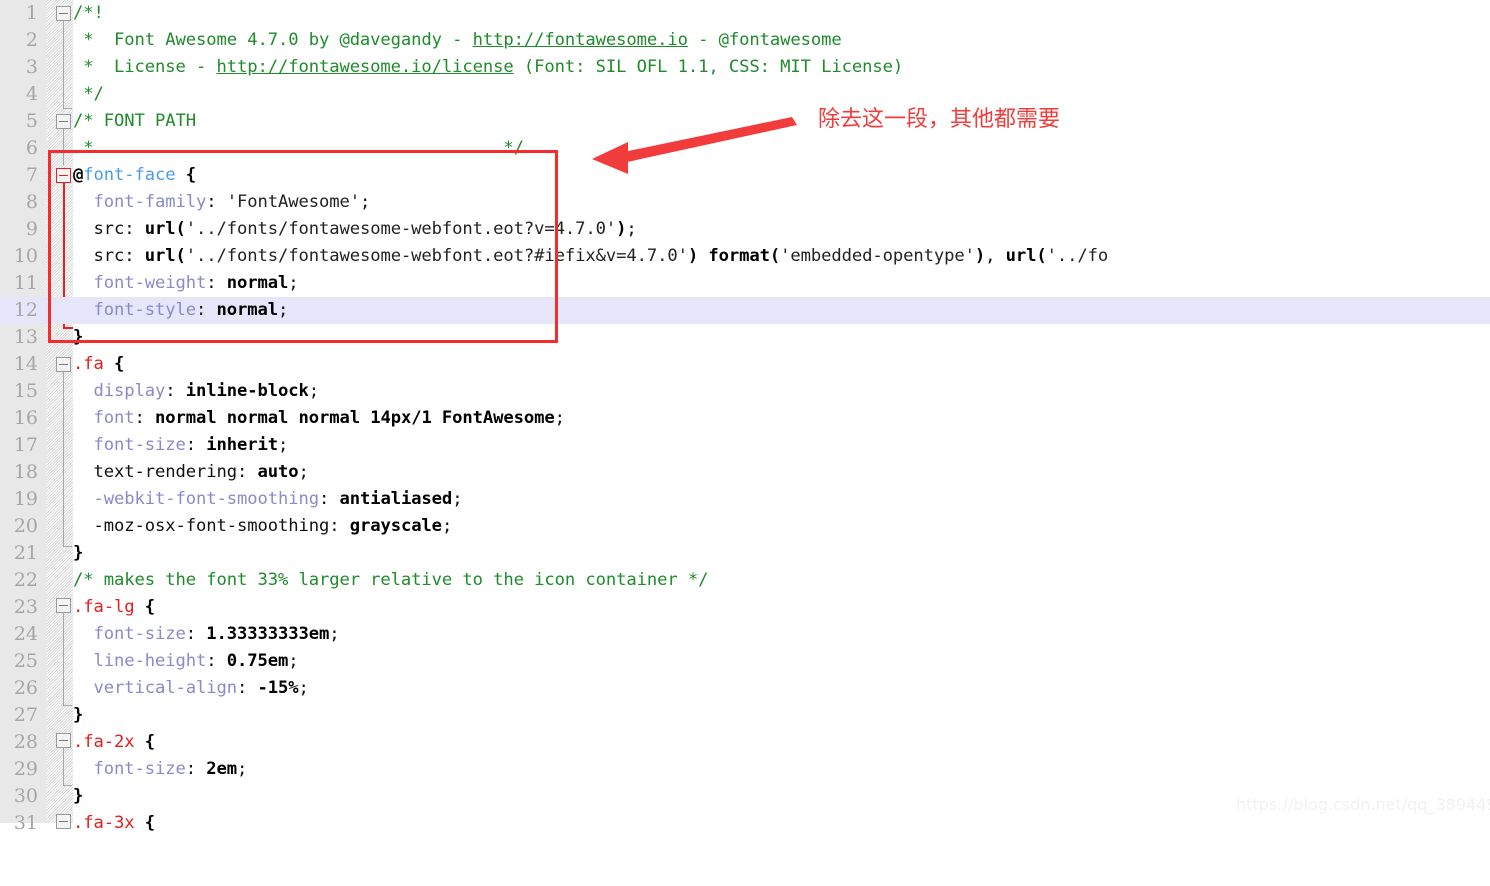 Image resolution: width=1490 pixels, height=886 pixels. Describe the element at coordinates (745, 553) in the screenshot. I see `code-row: 21 }` at that location.